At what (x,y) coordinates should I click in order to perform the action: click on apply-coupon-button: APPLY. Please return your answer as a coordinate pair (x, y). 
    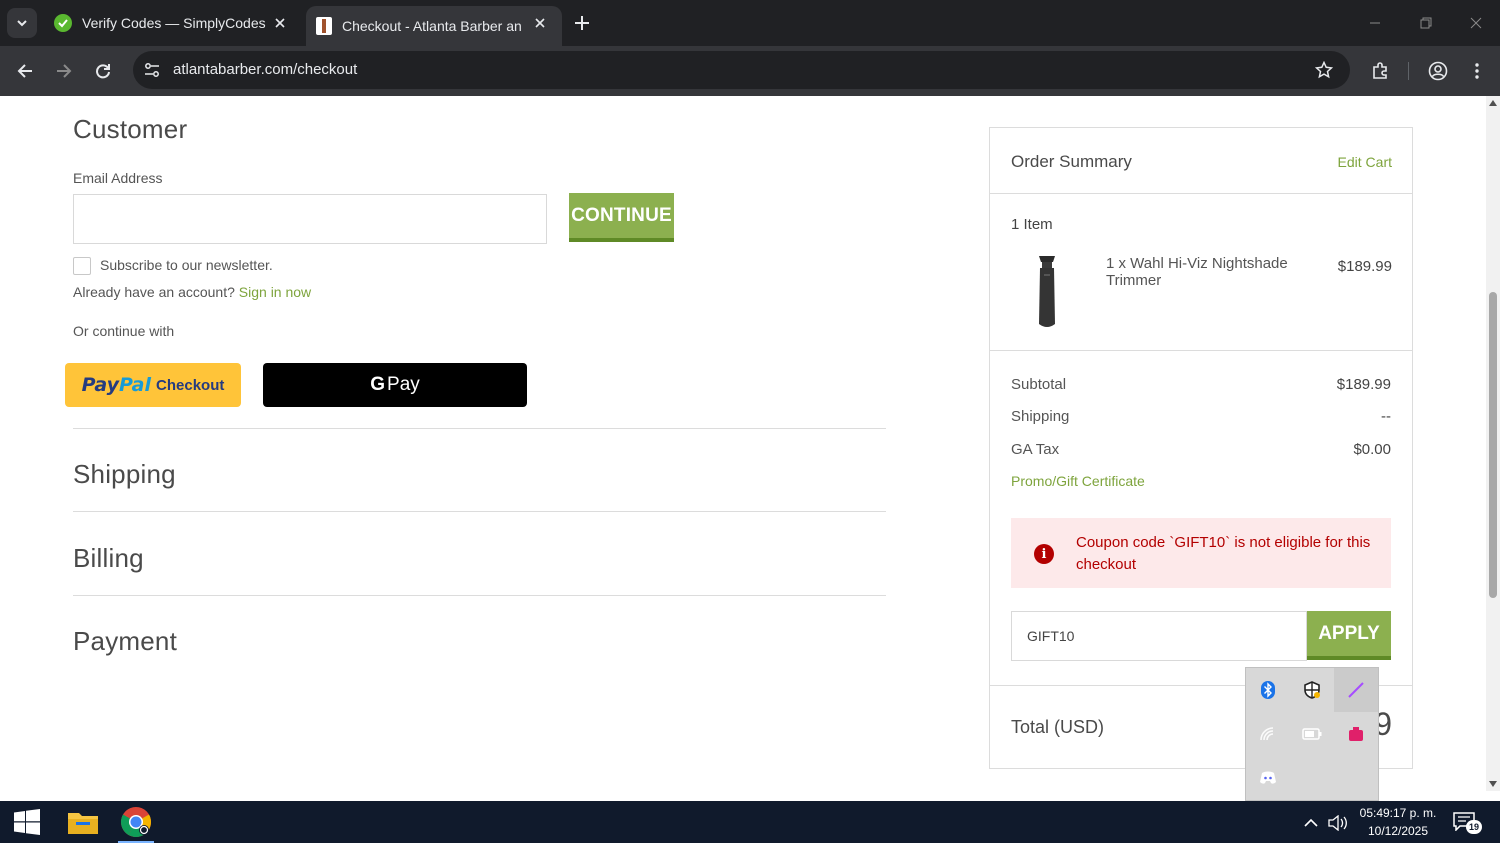
    Looking at the image, I should click on (1349, 635).